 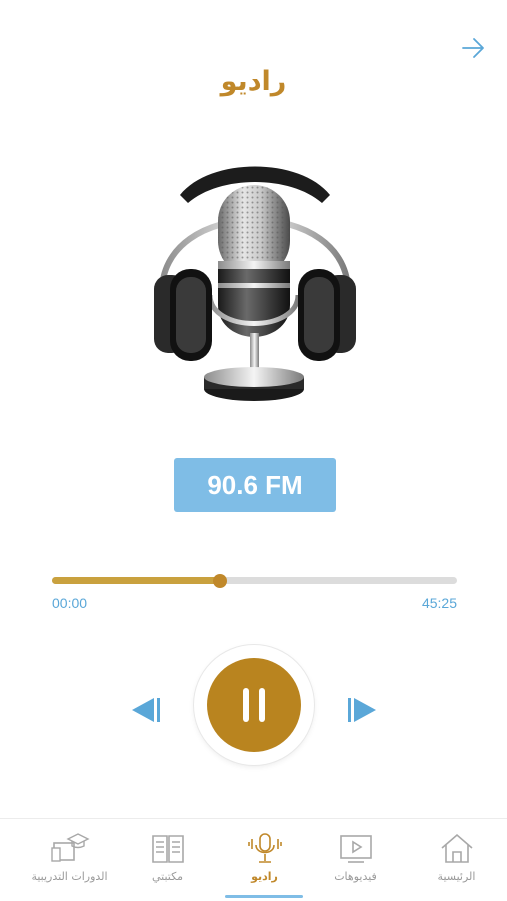 I want to click on book-icon, so click(x=167, y=849).